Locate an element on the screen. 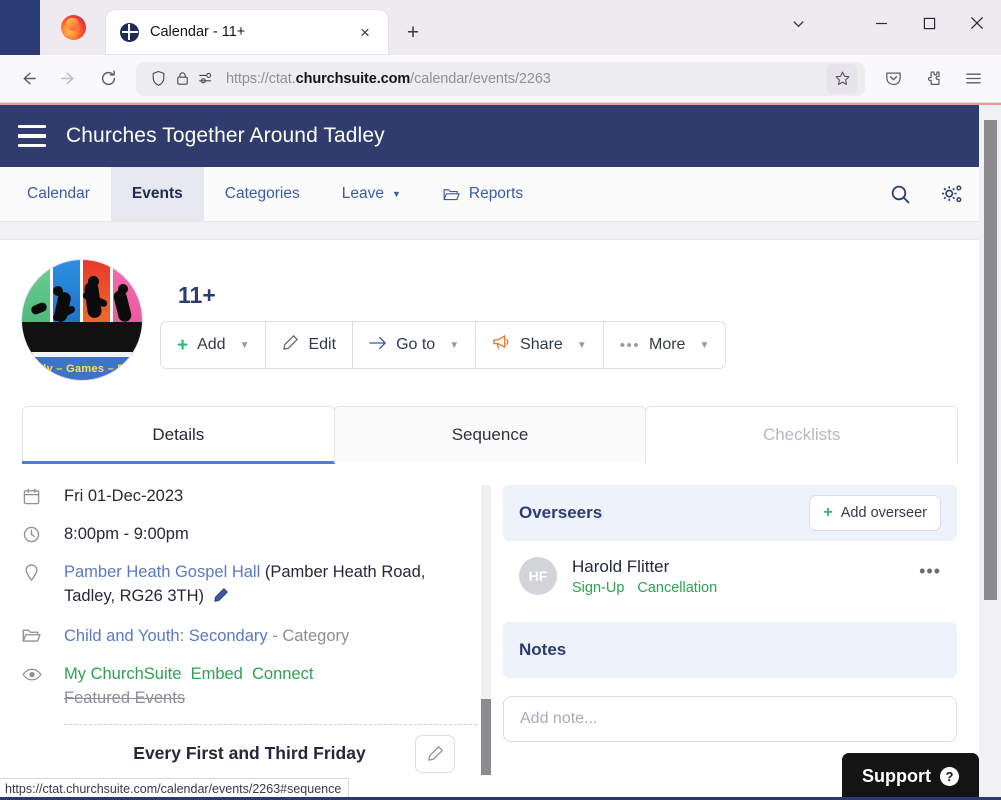 This screenshot has width=1001, height=800. tab-label: Checklists is located at coordinates (801, 434).